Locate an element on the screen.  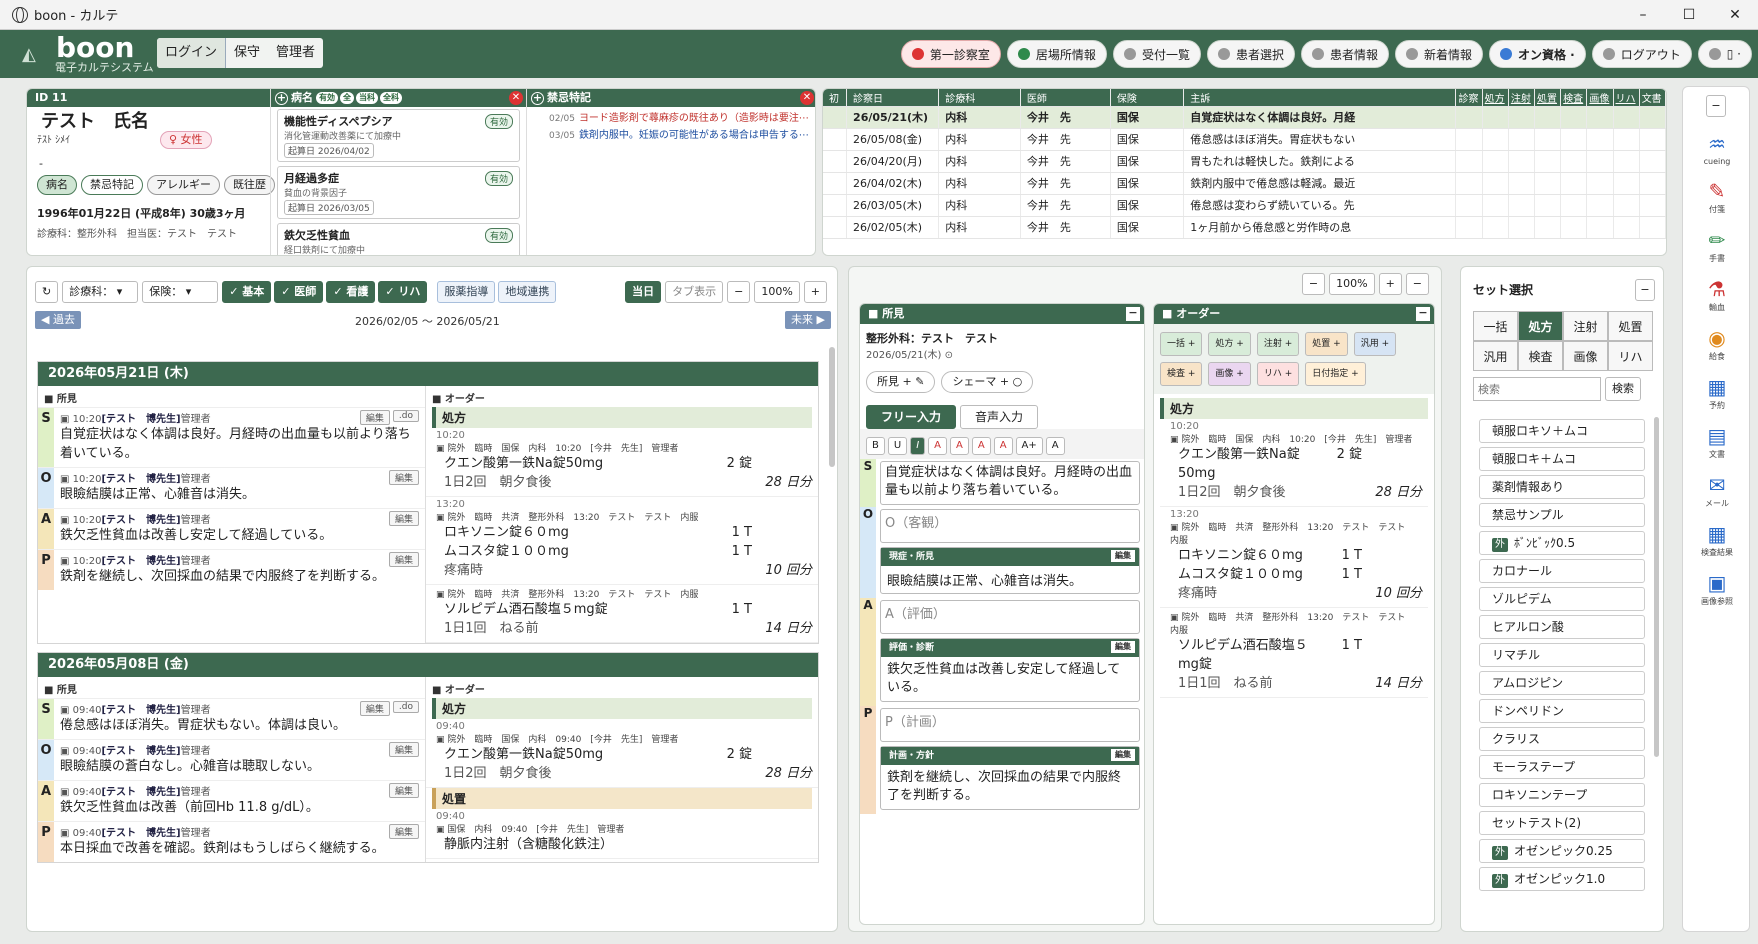
add-note-icon: + is located at coordinates (537, 98).